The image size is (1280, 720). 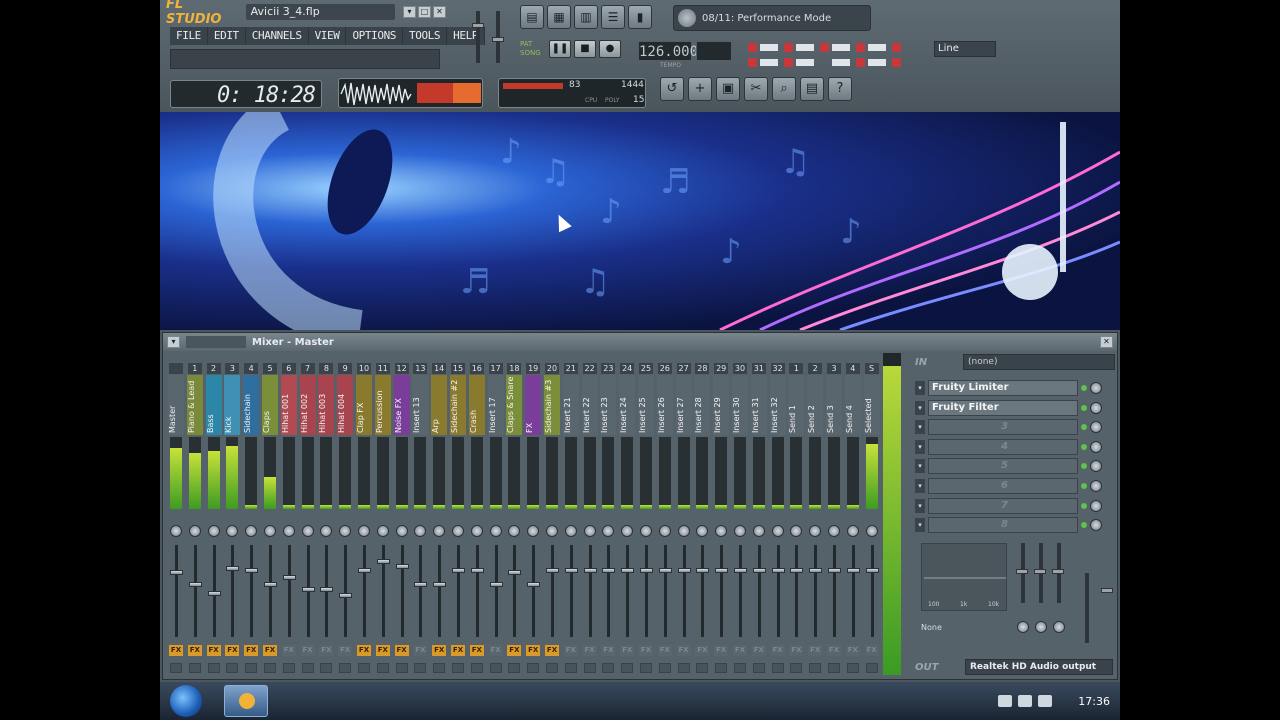 What do you see at coordinates (640, 17) in the screenshot?
I see `mixer-icon: ▮` at bounding box center [640, 17].